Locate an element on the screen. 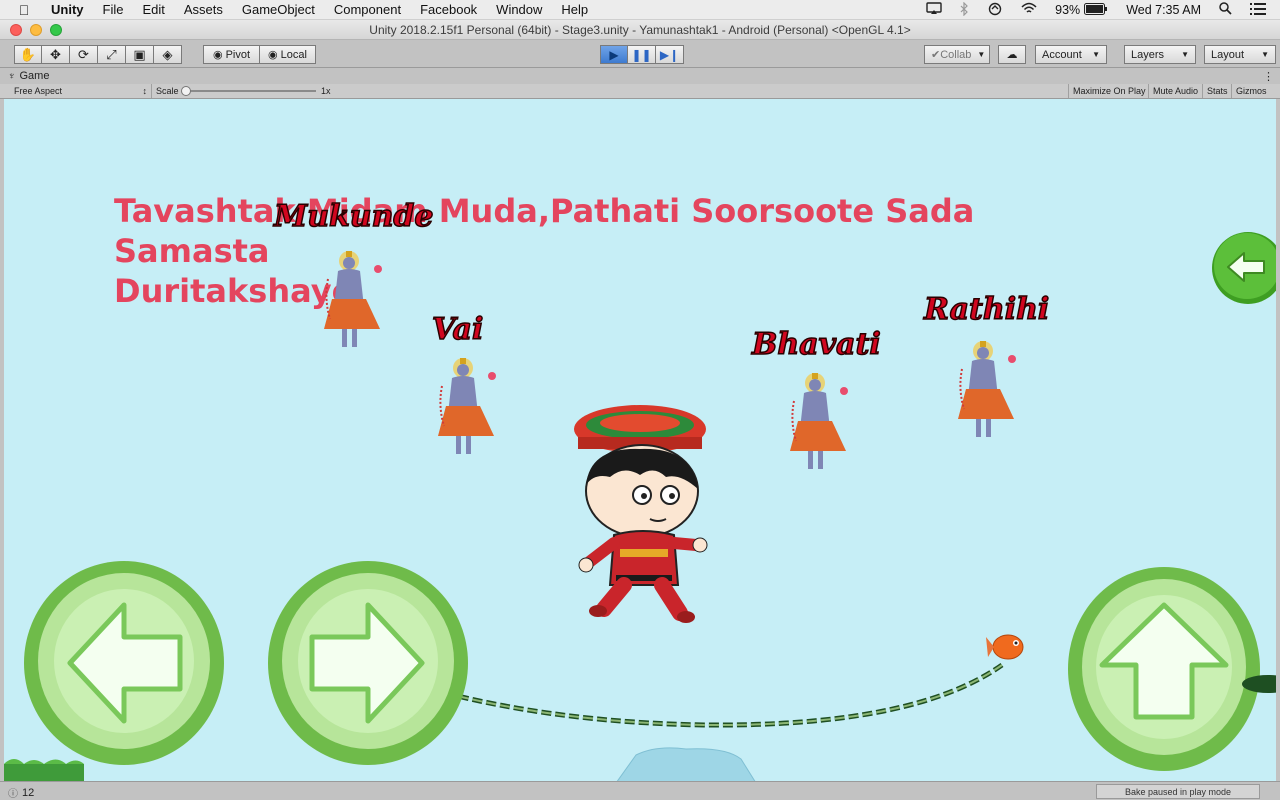 This screenshot has width=1280, height=800. spotlight-search-icon is located at coordinates (1225, 10).